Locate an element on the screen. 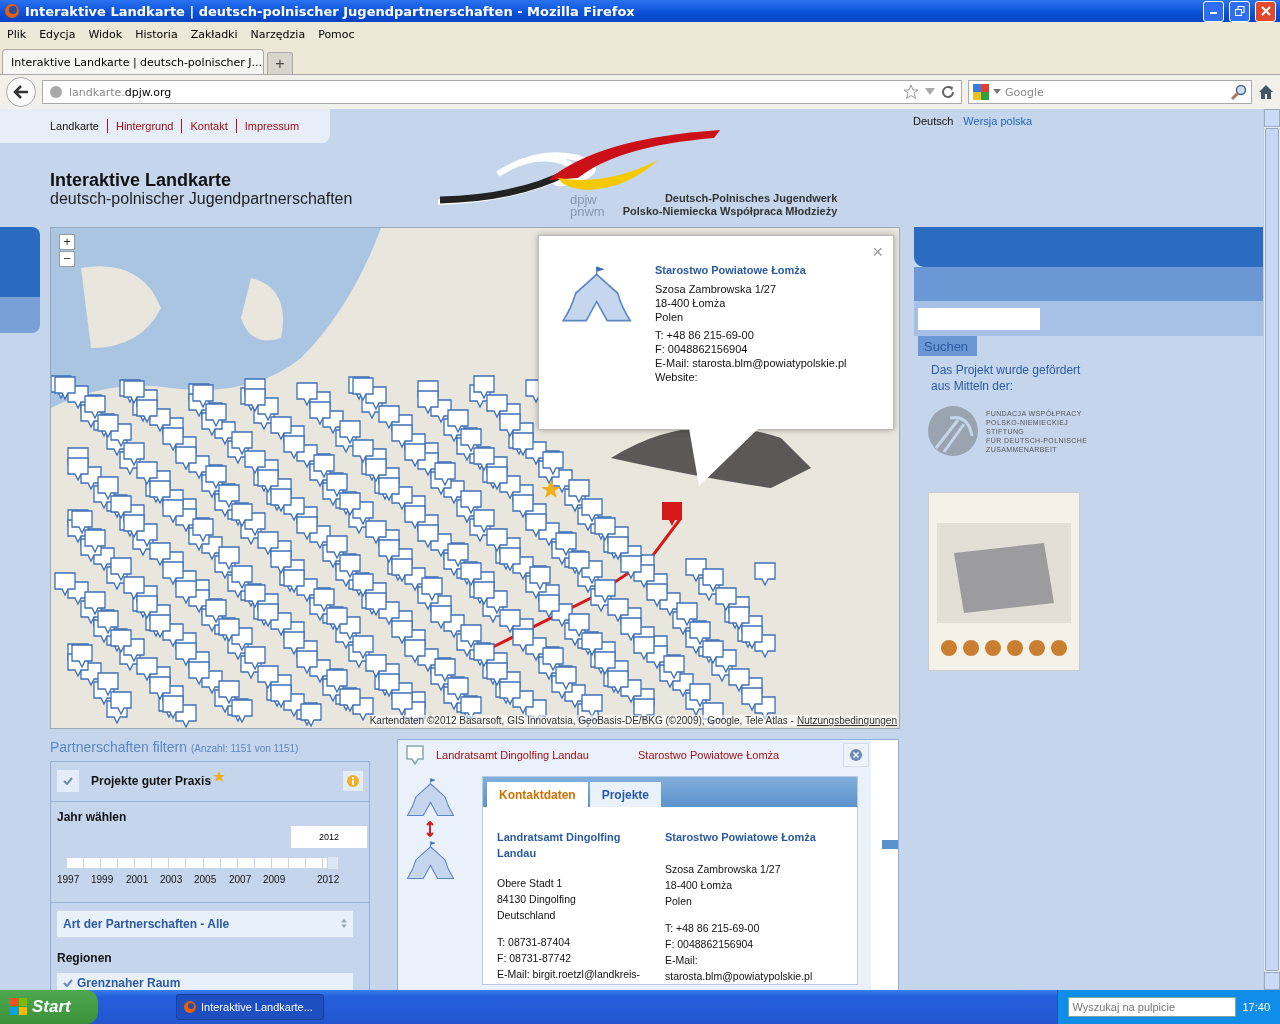 This screenshot has height=1024, width=1280. url-text: landkarte.dpjw.org is located at coordinates (120, 92).